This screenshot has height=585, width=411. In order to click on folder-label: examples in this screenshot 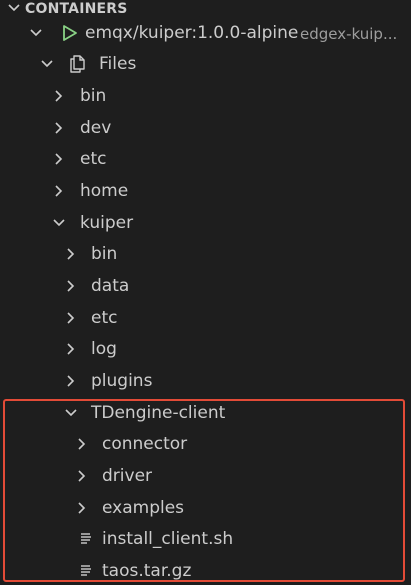, I will do `click(143, 508)`.